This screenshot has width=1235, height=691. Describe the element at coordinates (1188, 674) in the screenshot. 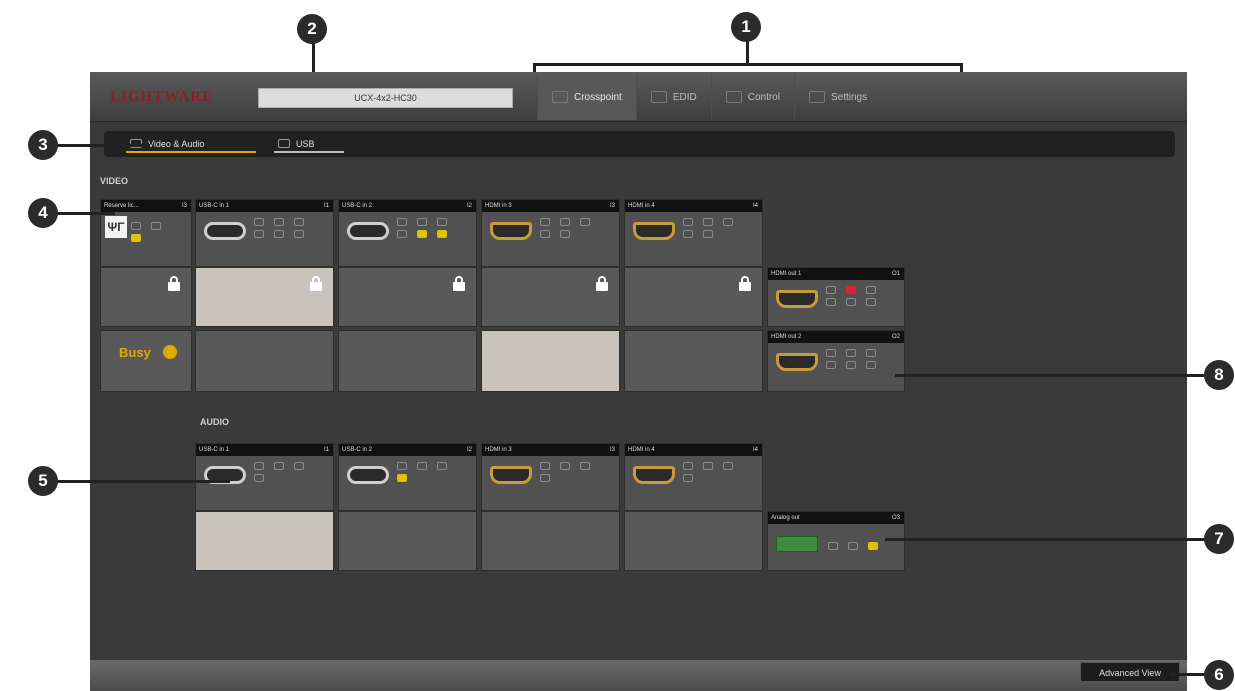

I see `callout-6-line` at that location.